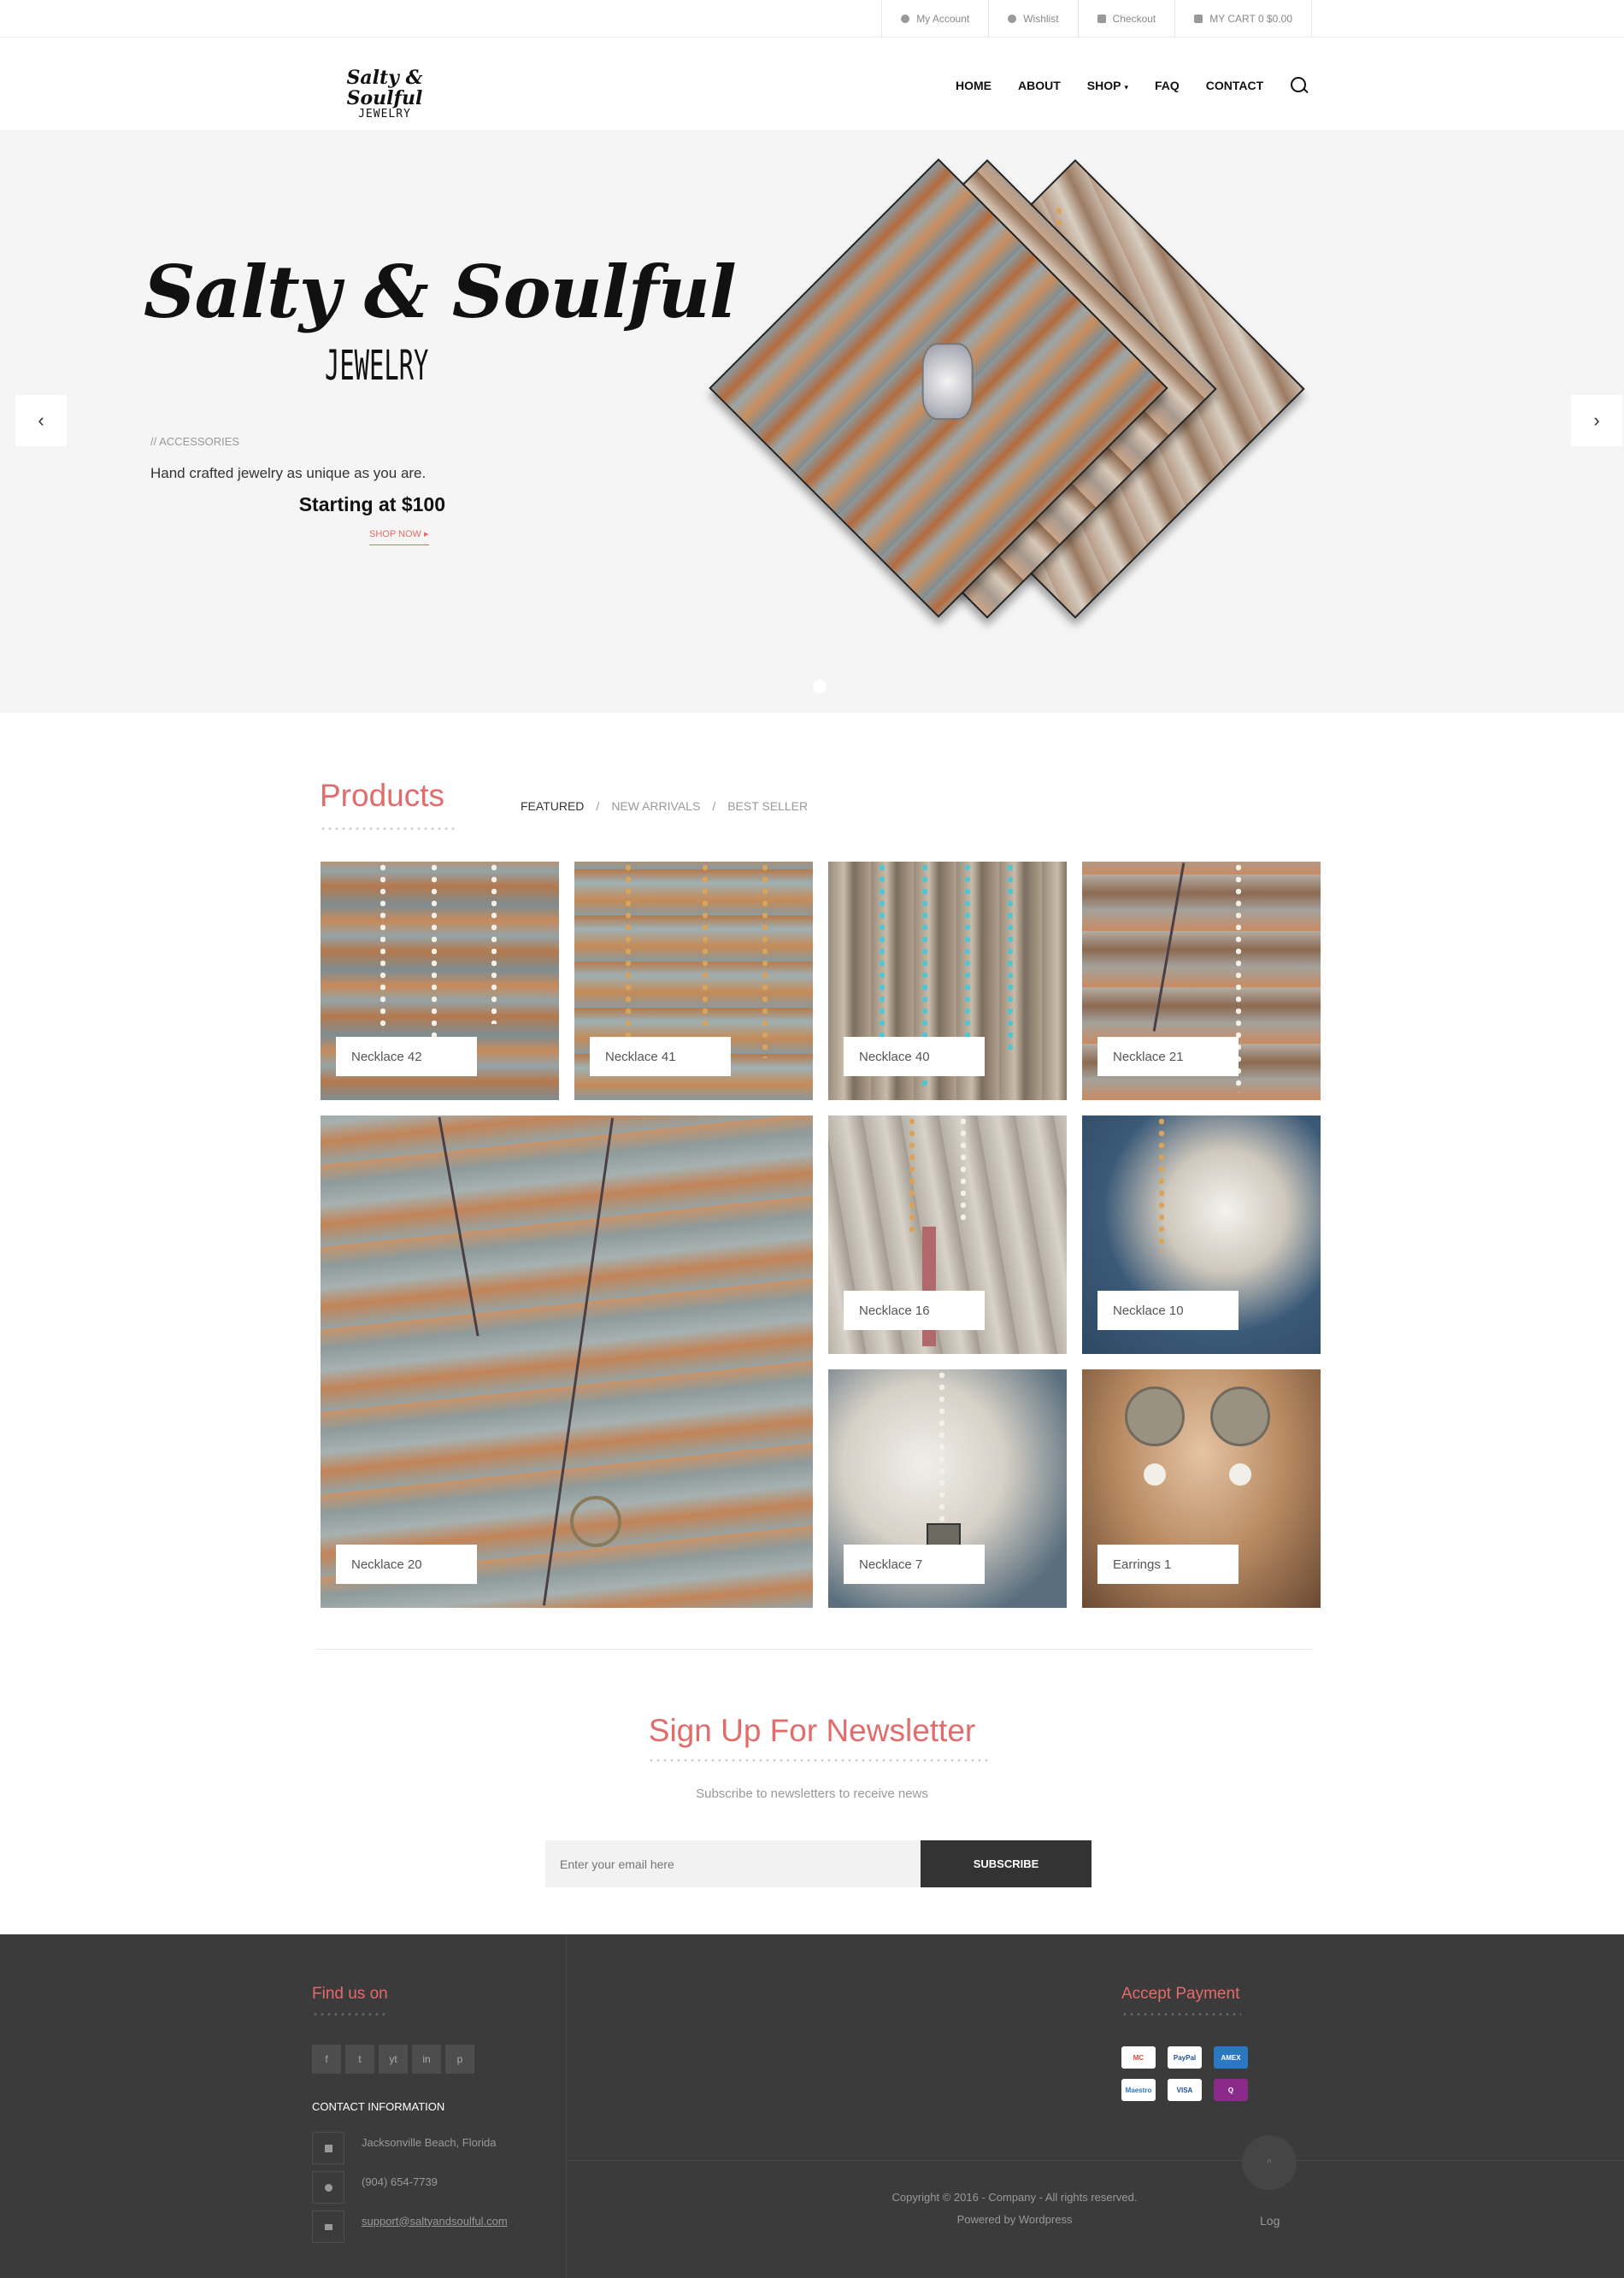 The width and height of the screenshot is (1624, 2278). I want to click on back-to-top-button: ^, so click(1269, 2162).